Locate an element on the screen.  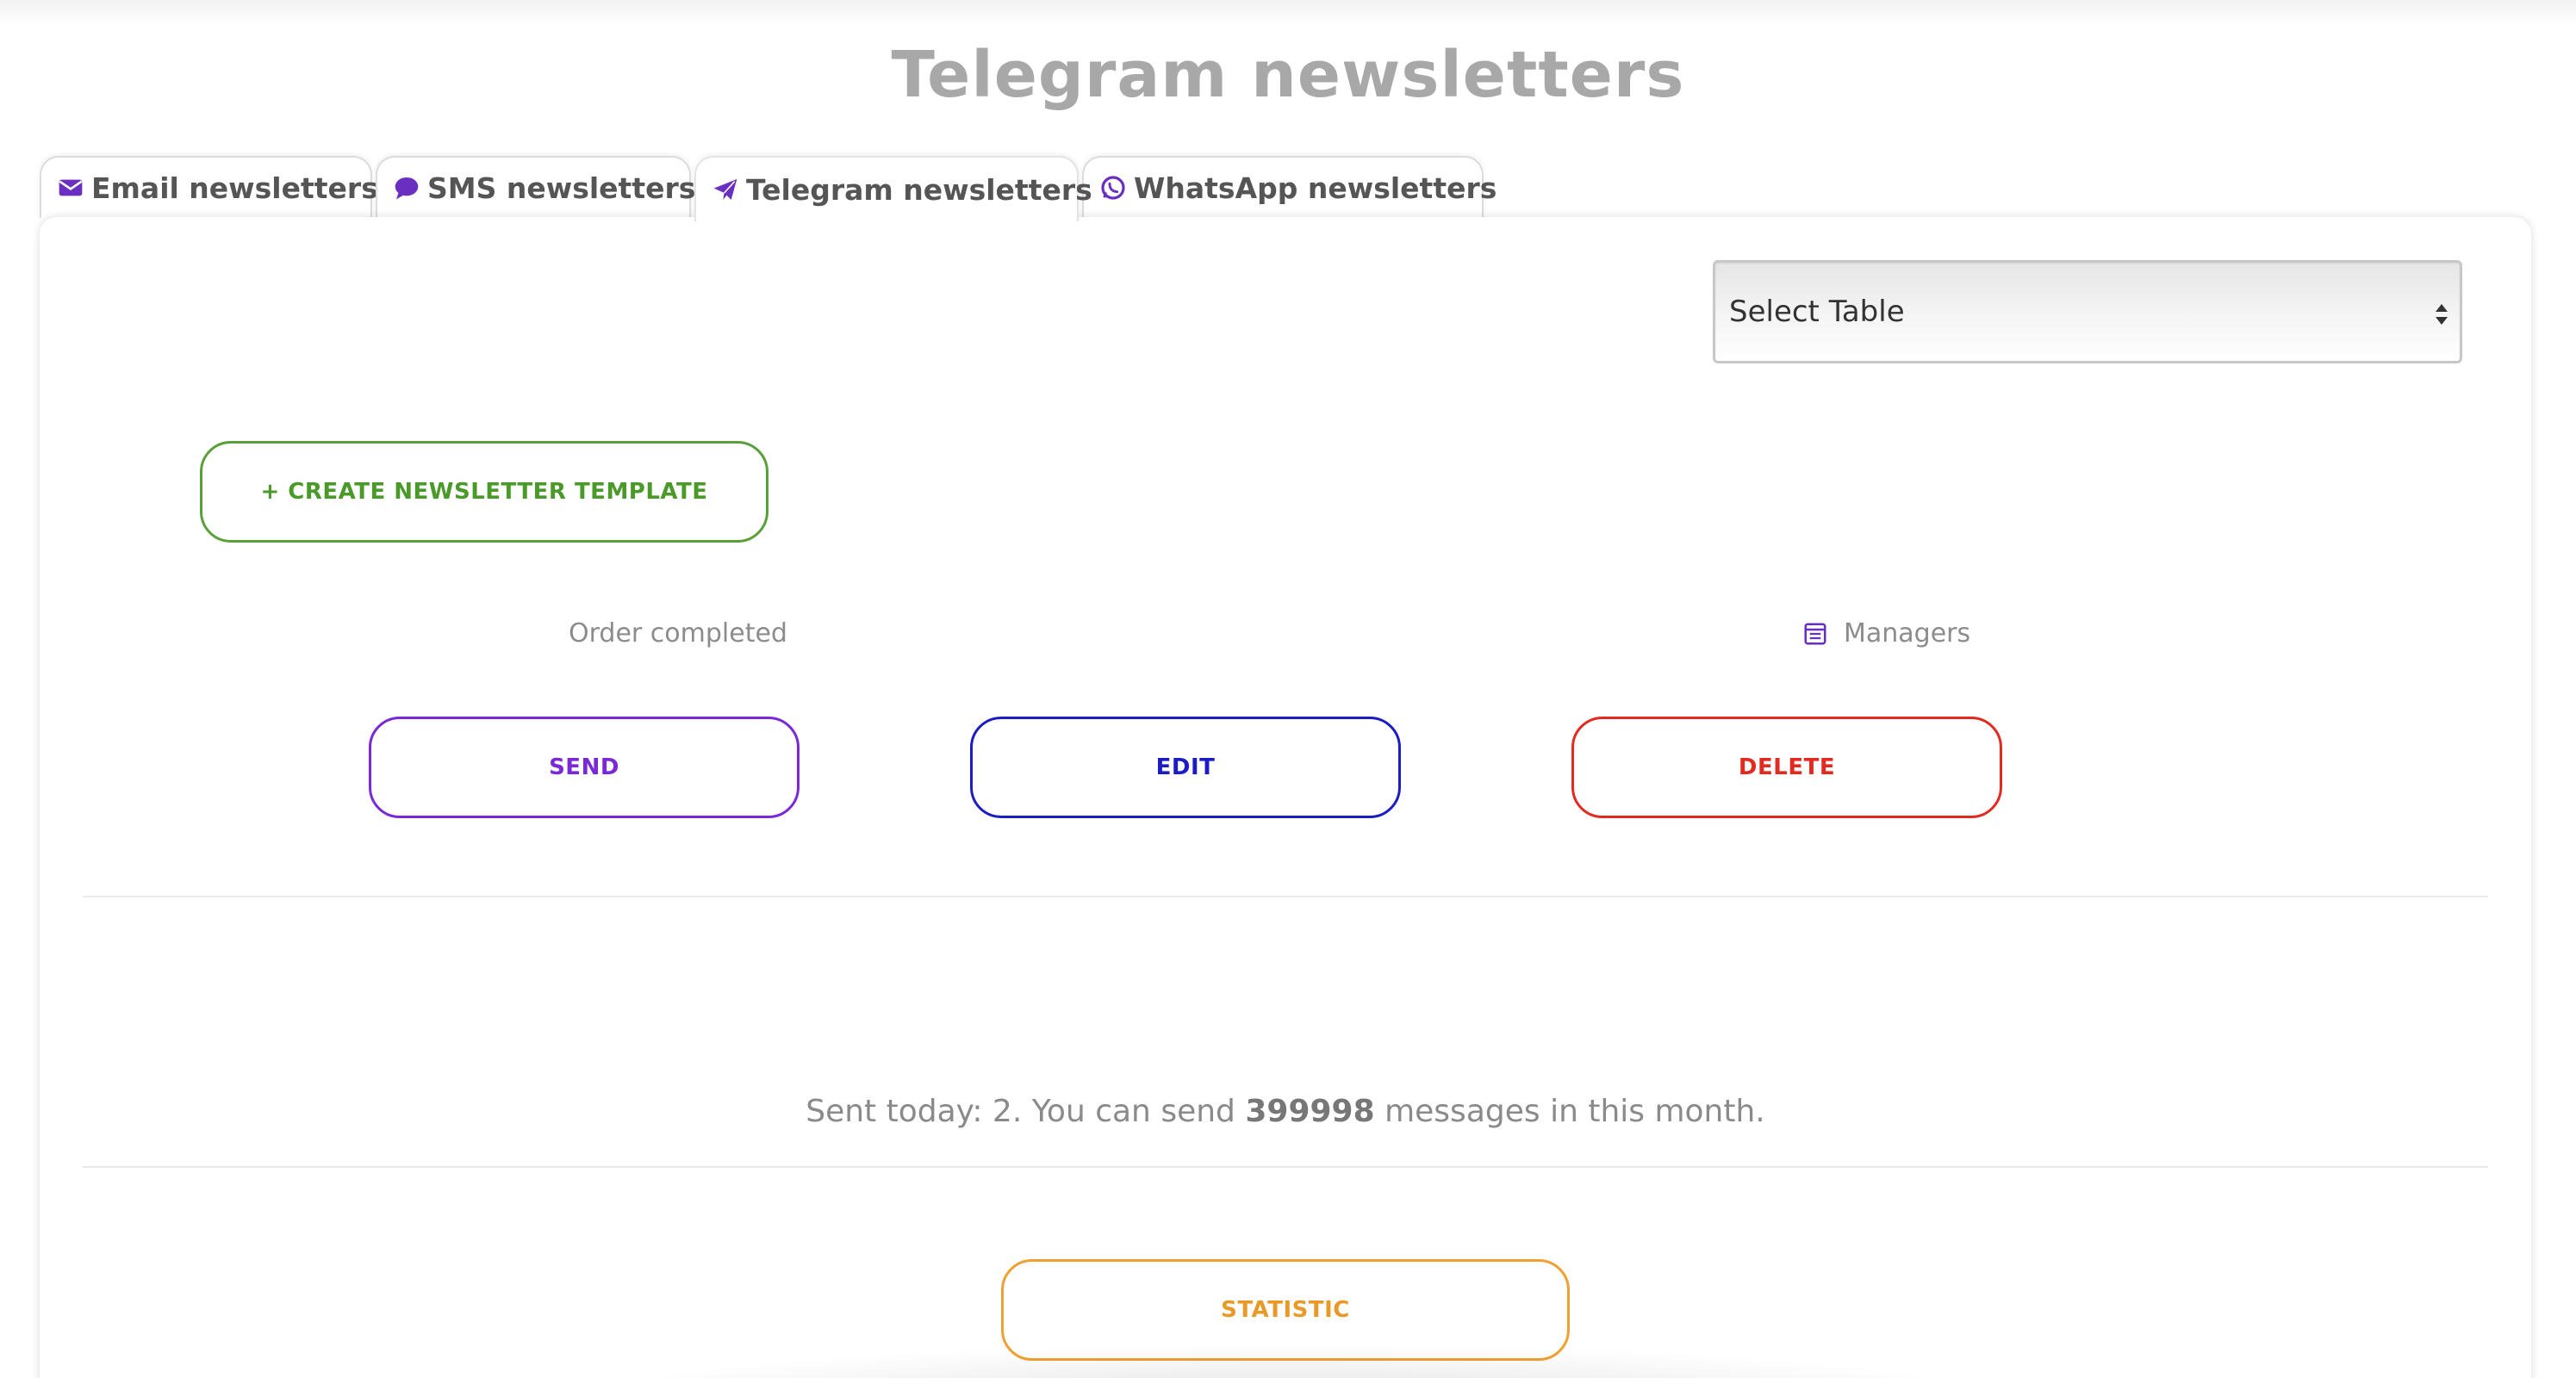
whatsapp-icon is located at coordinates (1113, 187).